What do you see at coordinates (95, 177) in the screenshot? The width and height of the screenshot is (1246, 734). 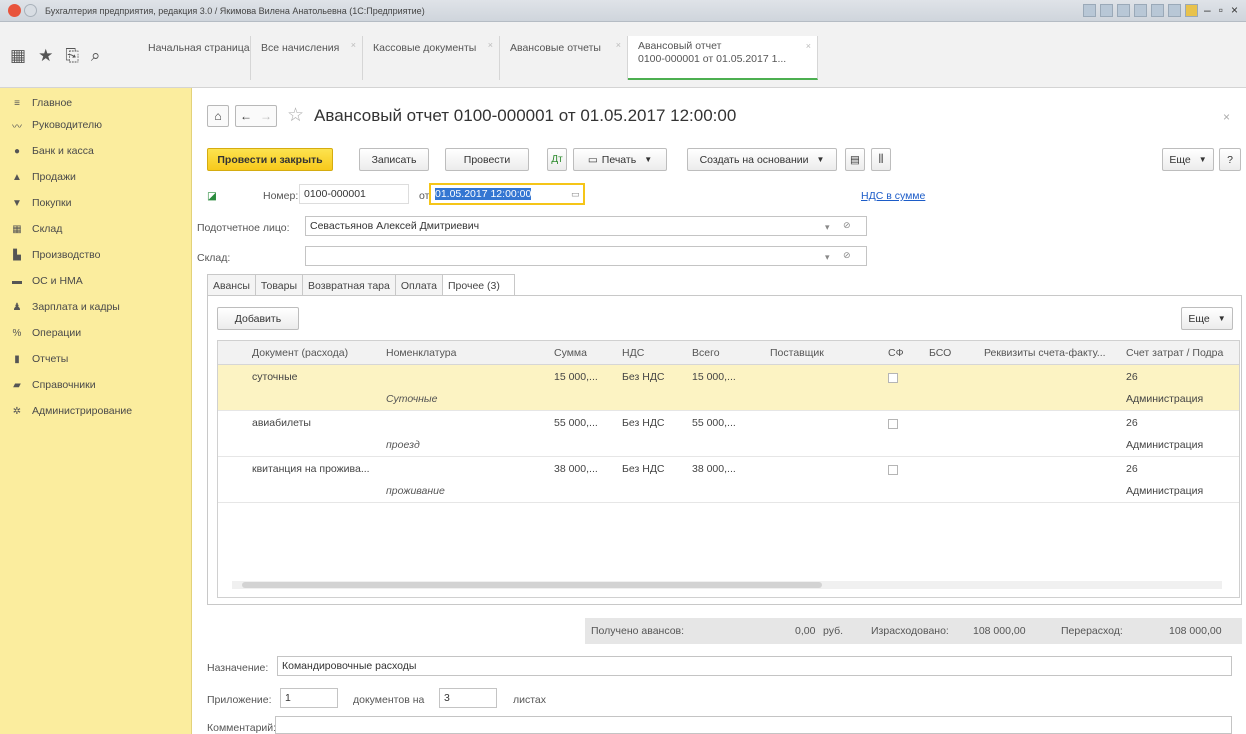 I see `sidebar-item-sales: ▲ Продажи` at bounding box center [95, 177].